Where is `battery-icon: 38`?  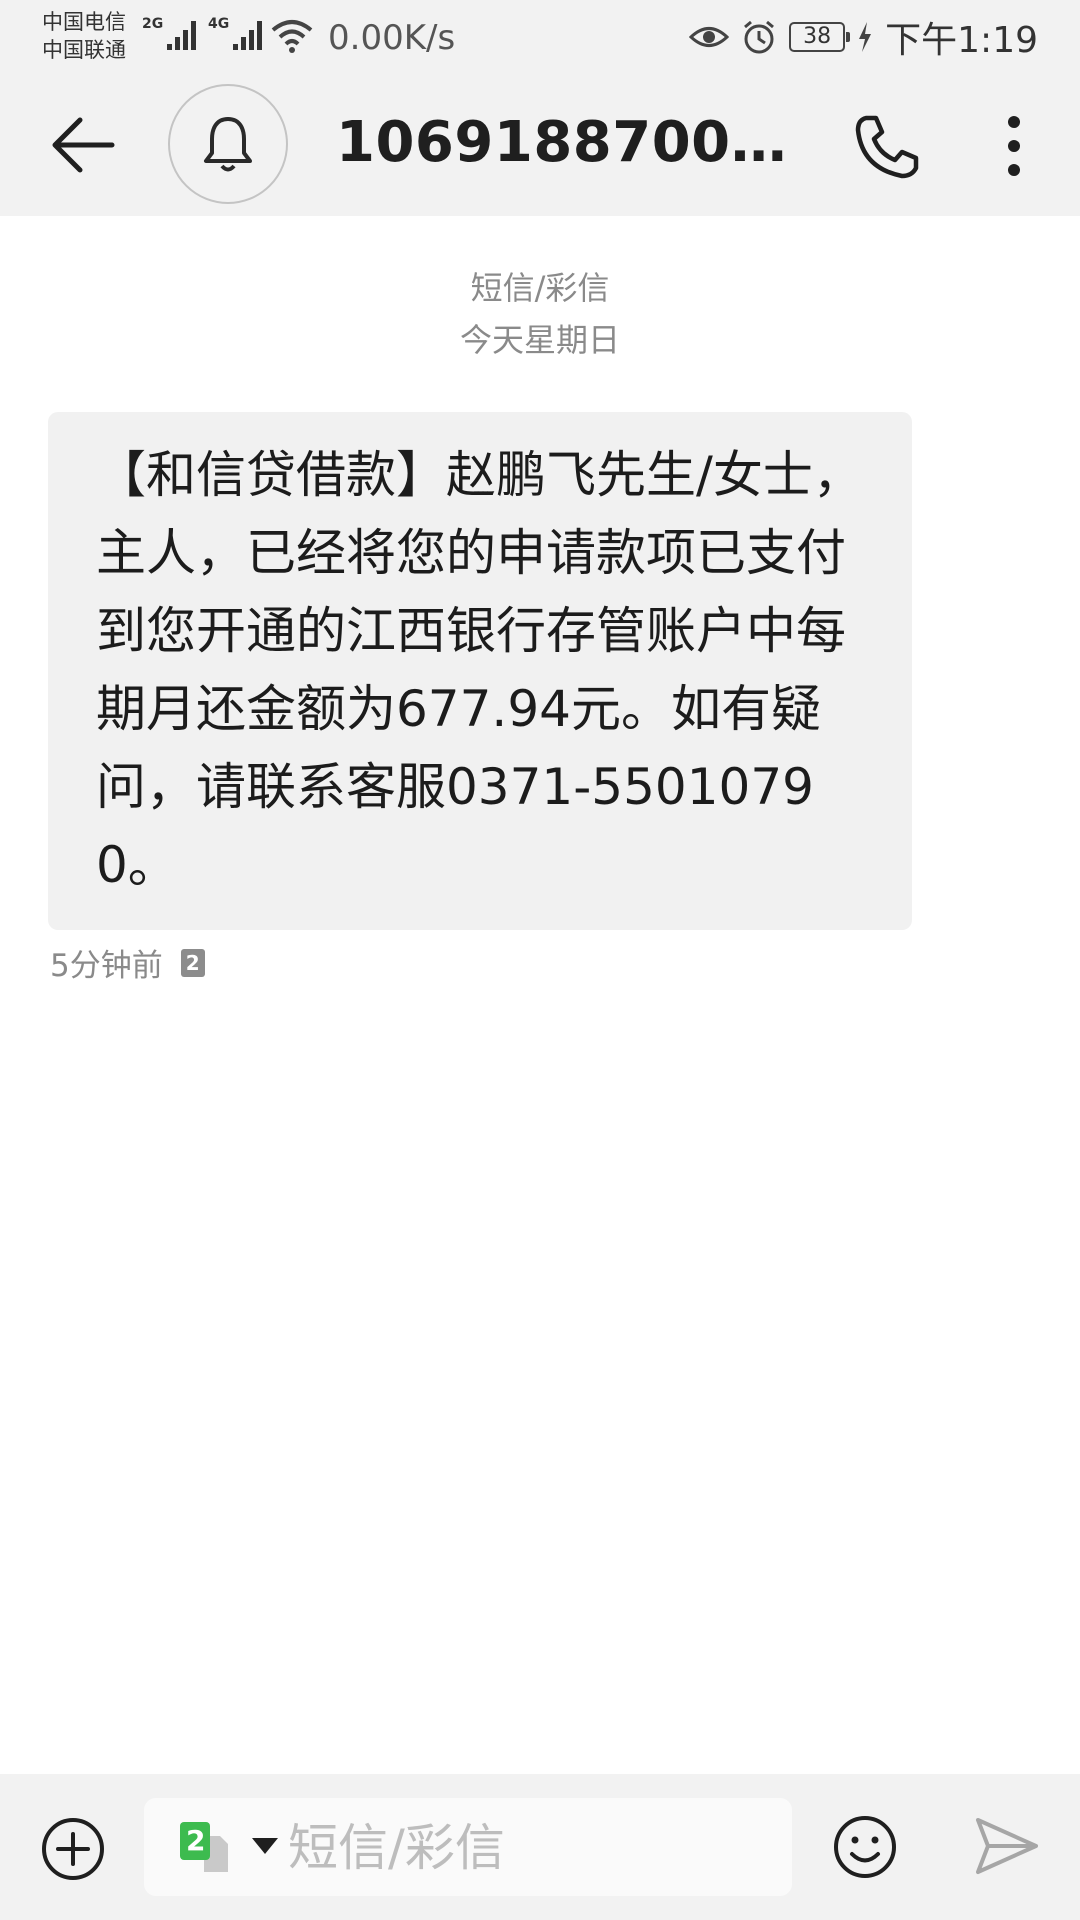 battery-icon: 38 is located at coordinates (820, 37).